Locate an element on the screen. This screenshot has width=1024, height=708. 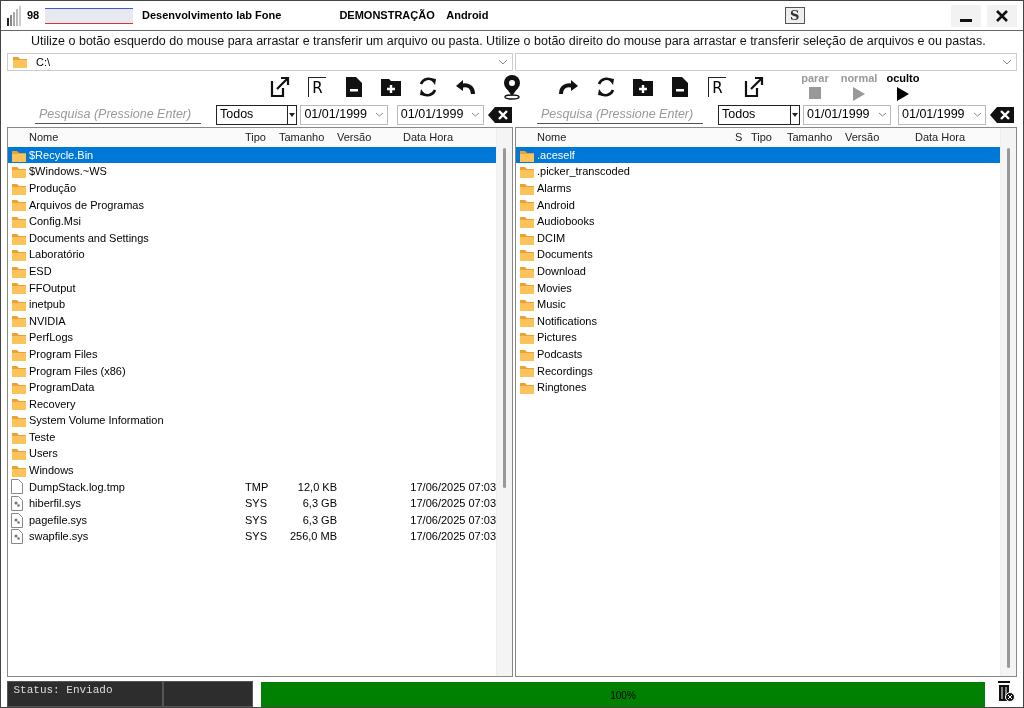
file-row: hiberfil.sys SYS 6,3 GB 17/06/2025 07:03 is located at coordinates (252, 503).